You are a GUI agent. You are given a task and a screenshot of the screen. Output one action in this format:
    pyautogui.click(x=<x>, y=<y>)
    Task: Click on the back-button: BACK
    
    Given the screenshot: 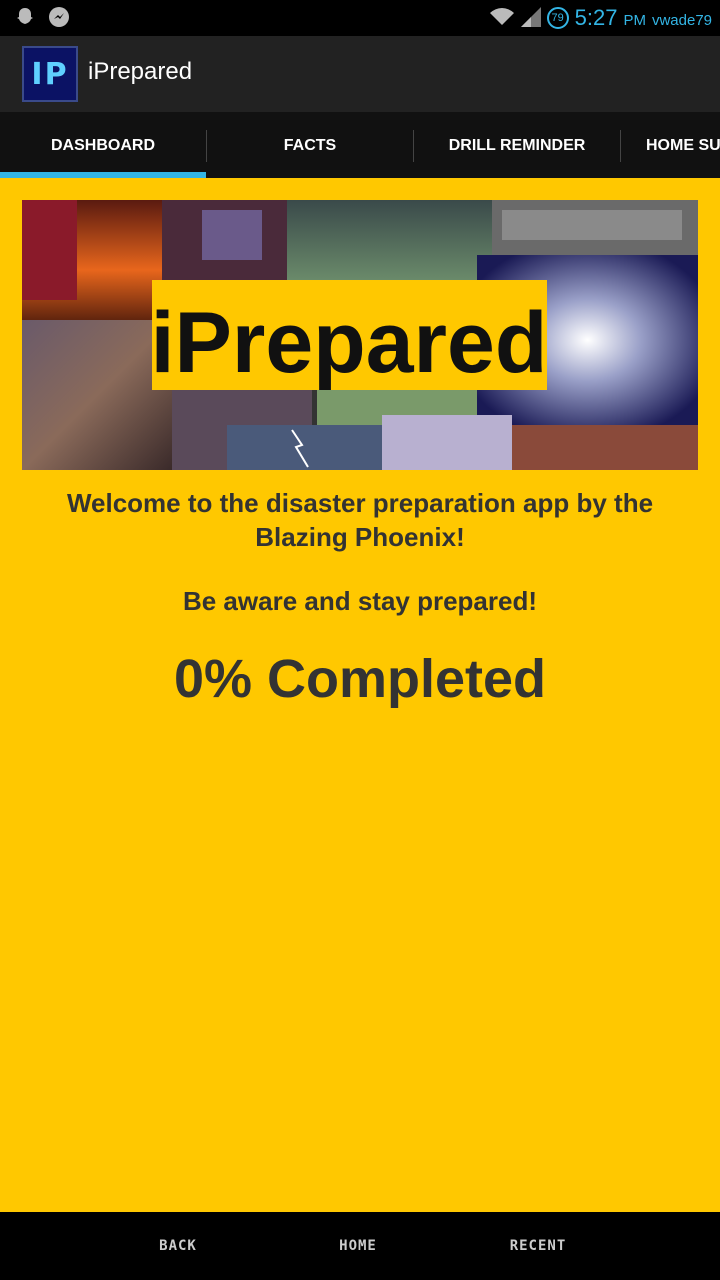 What is the action you would take?
    pyautogui.click(x=178, y=1246)
    